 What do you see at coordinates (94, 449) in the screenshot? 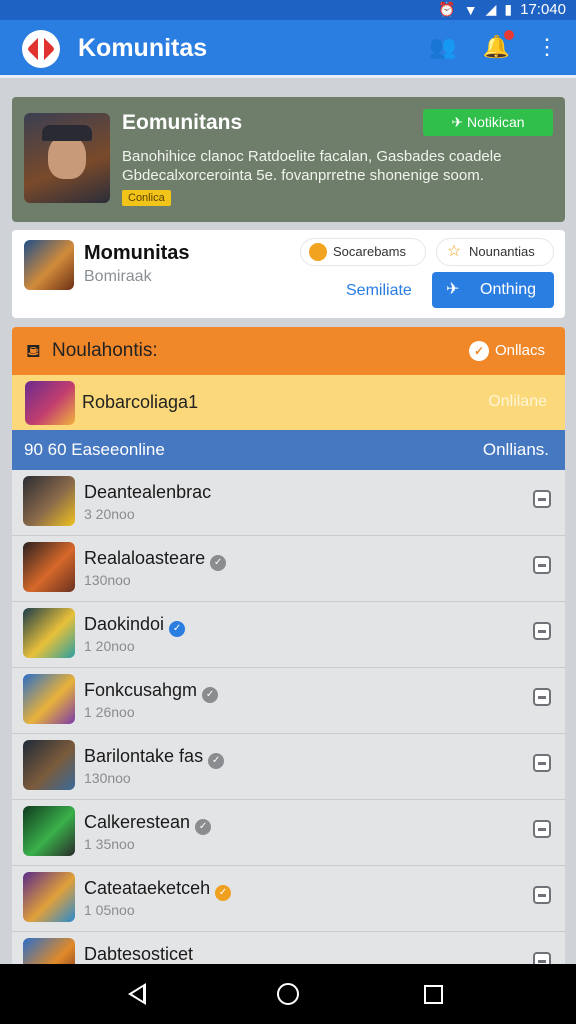
I see `online-count: 90 60 Easeeonline` at bounding box center [94, 449].